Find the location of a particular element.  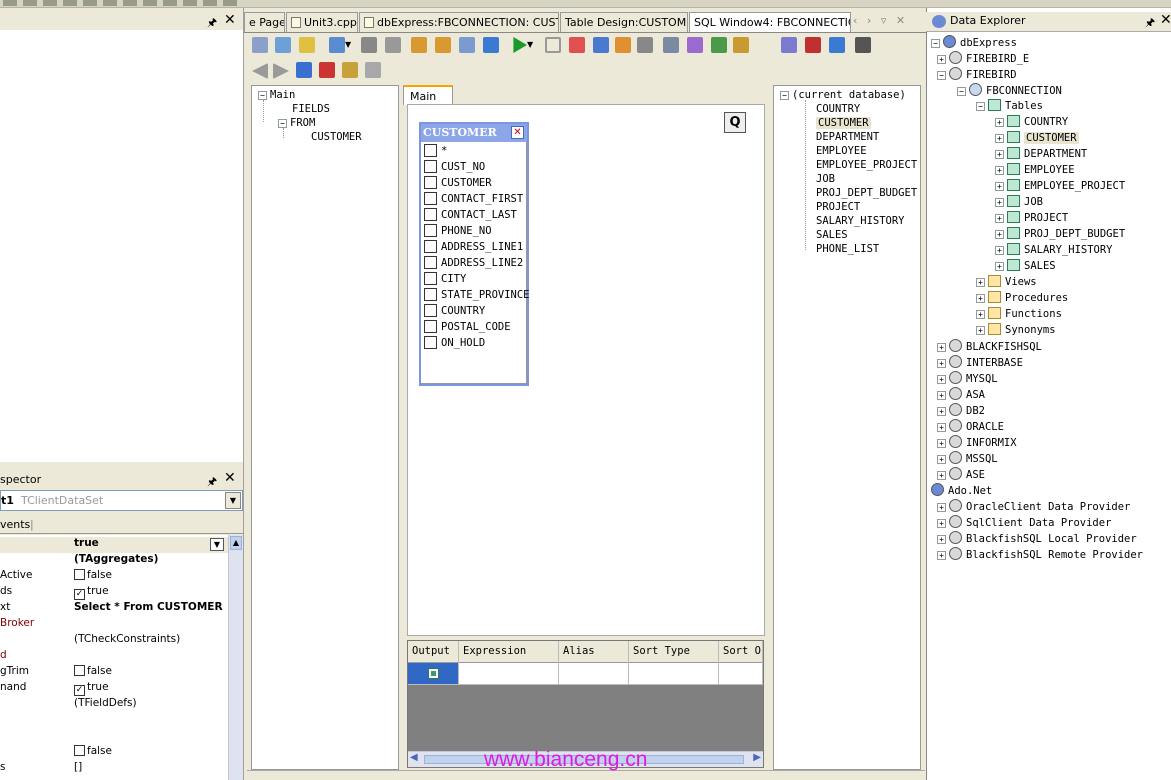

explorer-node: + CUSTOMER is located at coordinates (1037, 138).